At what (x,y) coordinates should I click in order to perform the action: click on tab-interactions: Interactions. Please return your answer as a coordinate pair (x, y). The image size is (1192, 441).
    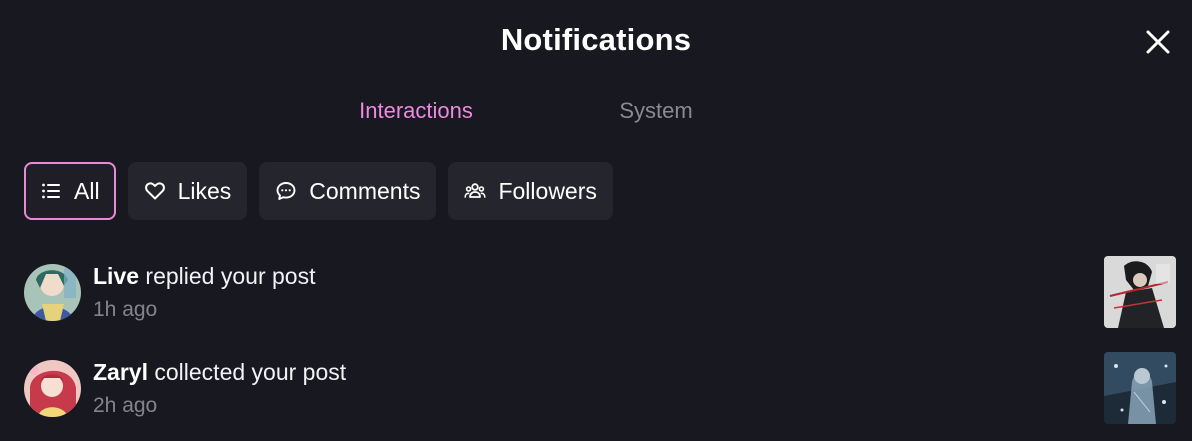
    Looking at the image, I should click on (416, 111).